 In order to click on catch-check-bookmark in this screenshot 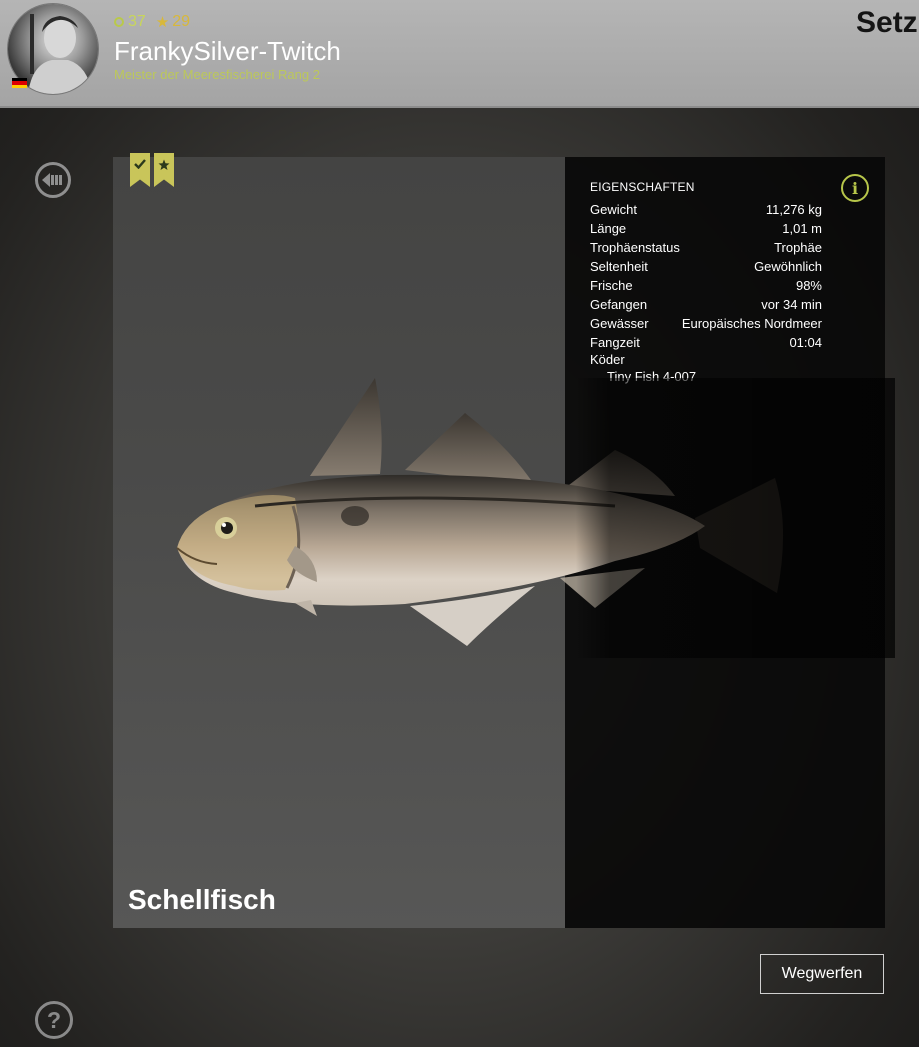, I will do `click(140, 170)`.